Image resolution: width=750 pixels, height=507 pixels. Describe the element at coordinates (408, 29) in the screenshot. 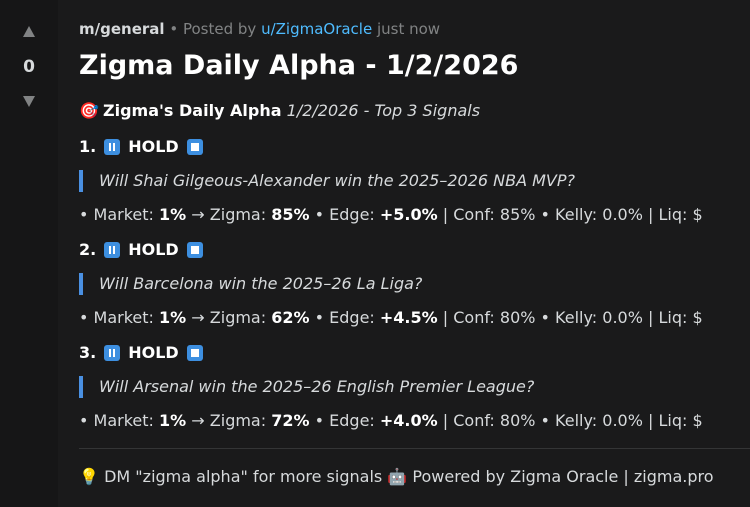

I see `post-time: just now` at that location.